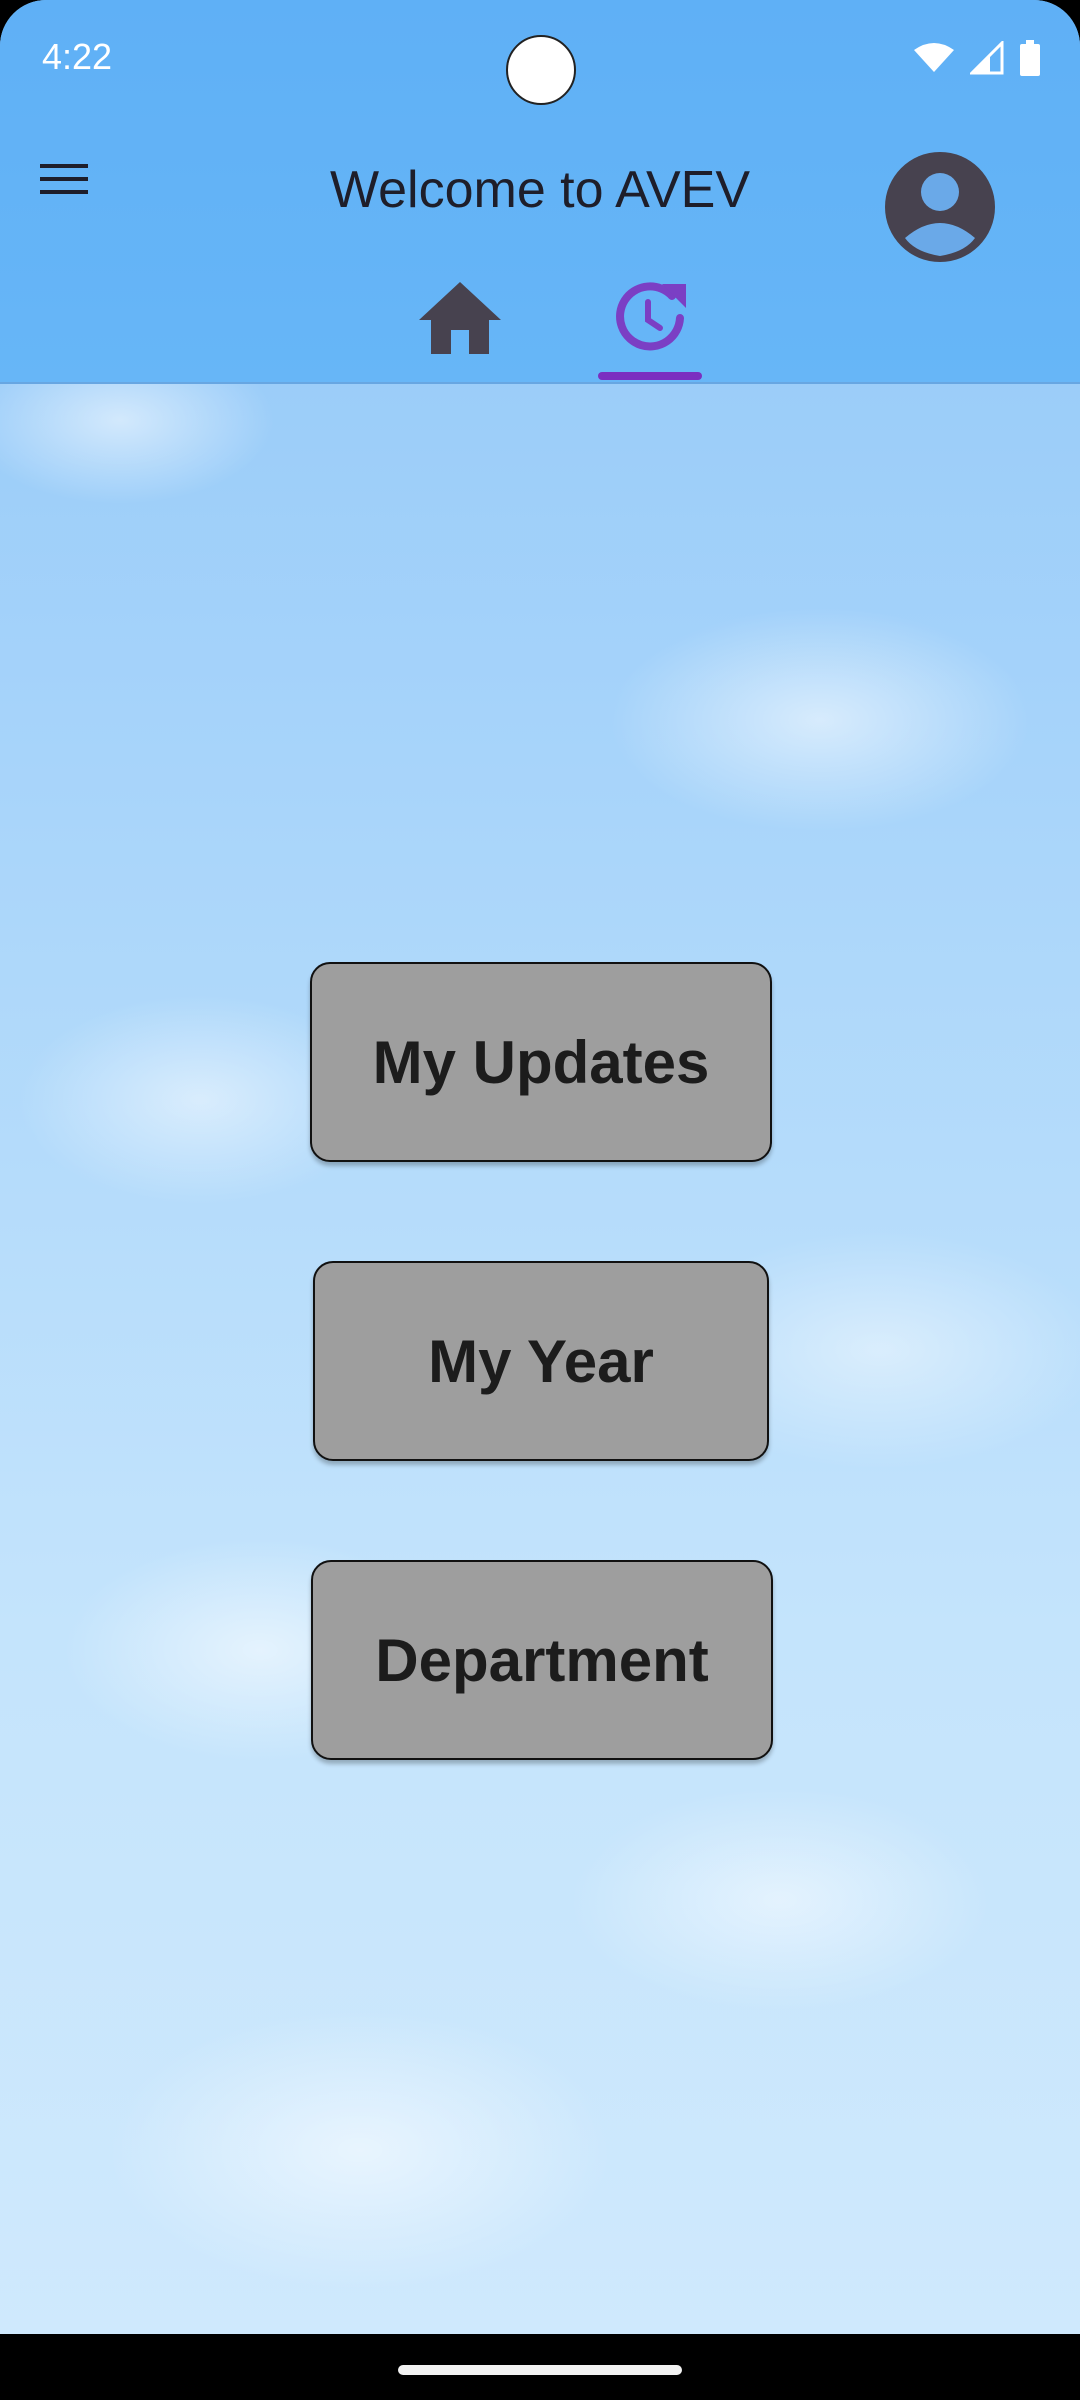 The width and height of the screenshot is (1080, 2400). I want to click on home-gesture-handle, so click(540, 2370).